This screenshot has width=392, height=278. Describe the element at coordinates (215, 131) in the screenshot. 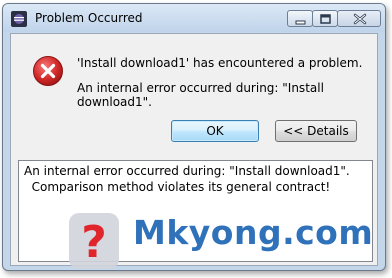

I see `ok-button: OK` at that location.